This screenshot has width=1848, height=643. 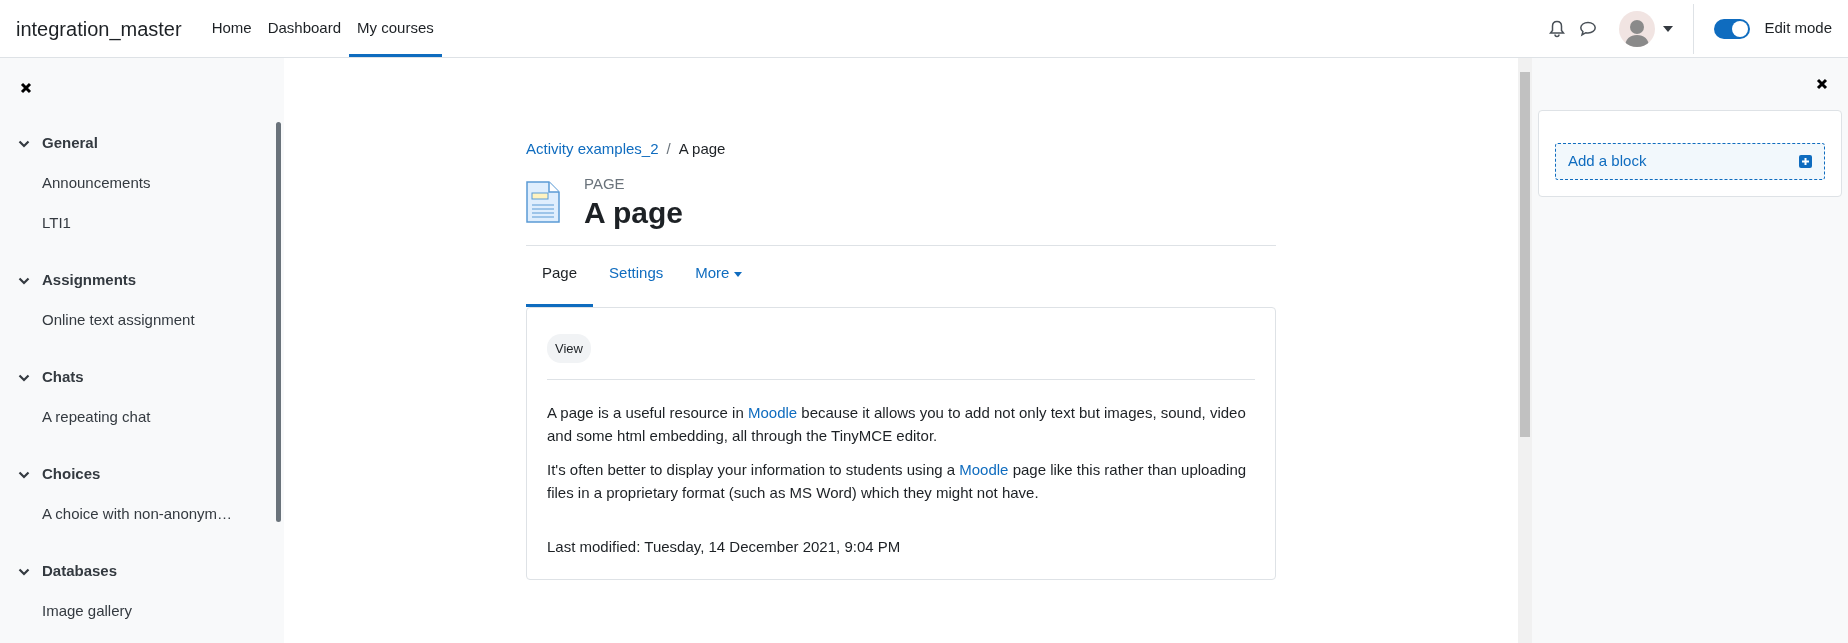 I want to click on chat-bubble-icon, so click(x=1588, y=28).